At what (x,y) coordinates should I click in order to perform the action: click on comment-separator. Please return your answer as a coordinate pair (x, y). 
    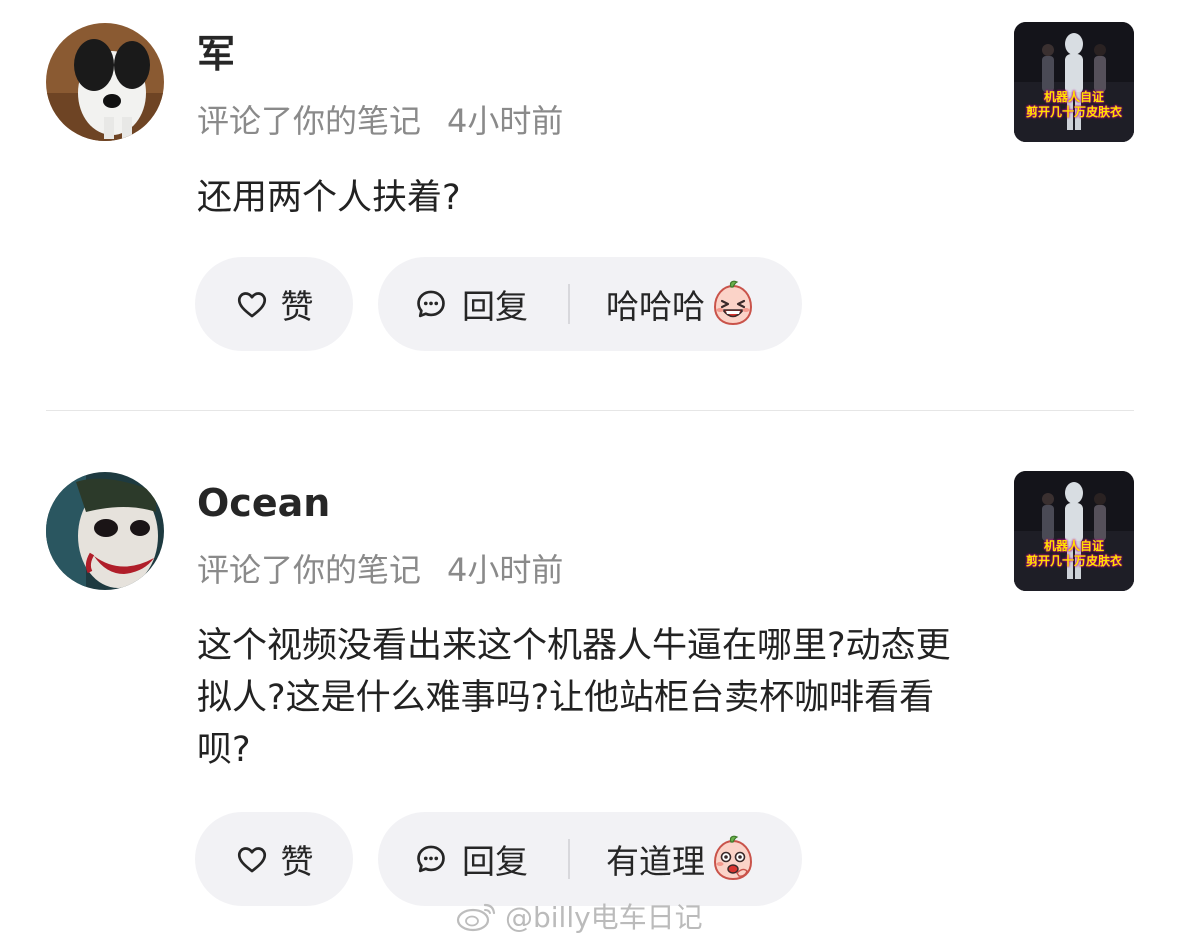
    Looking at the image, I should click on (590, 410).